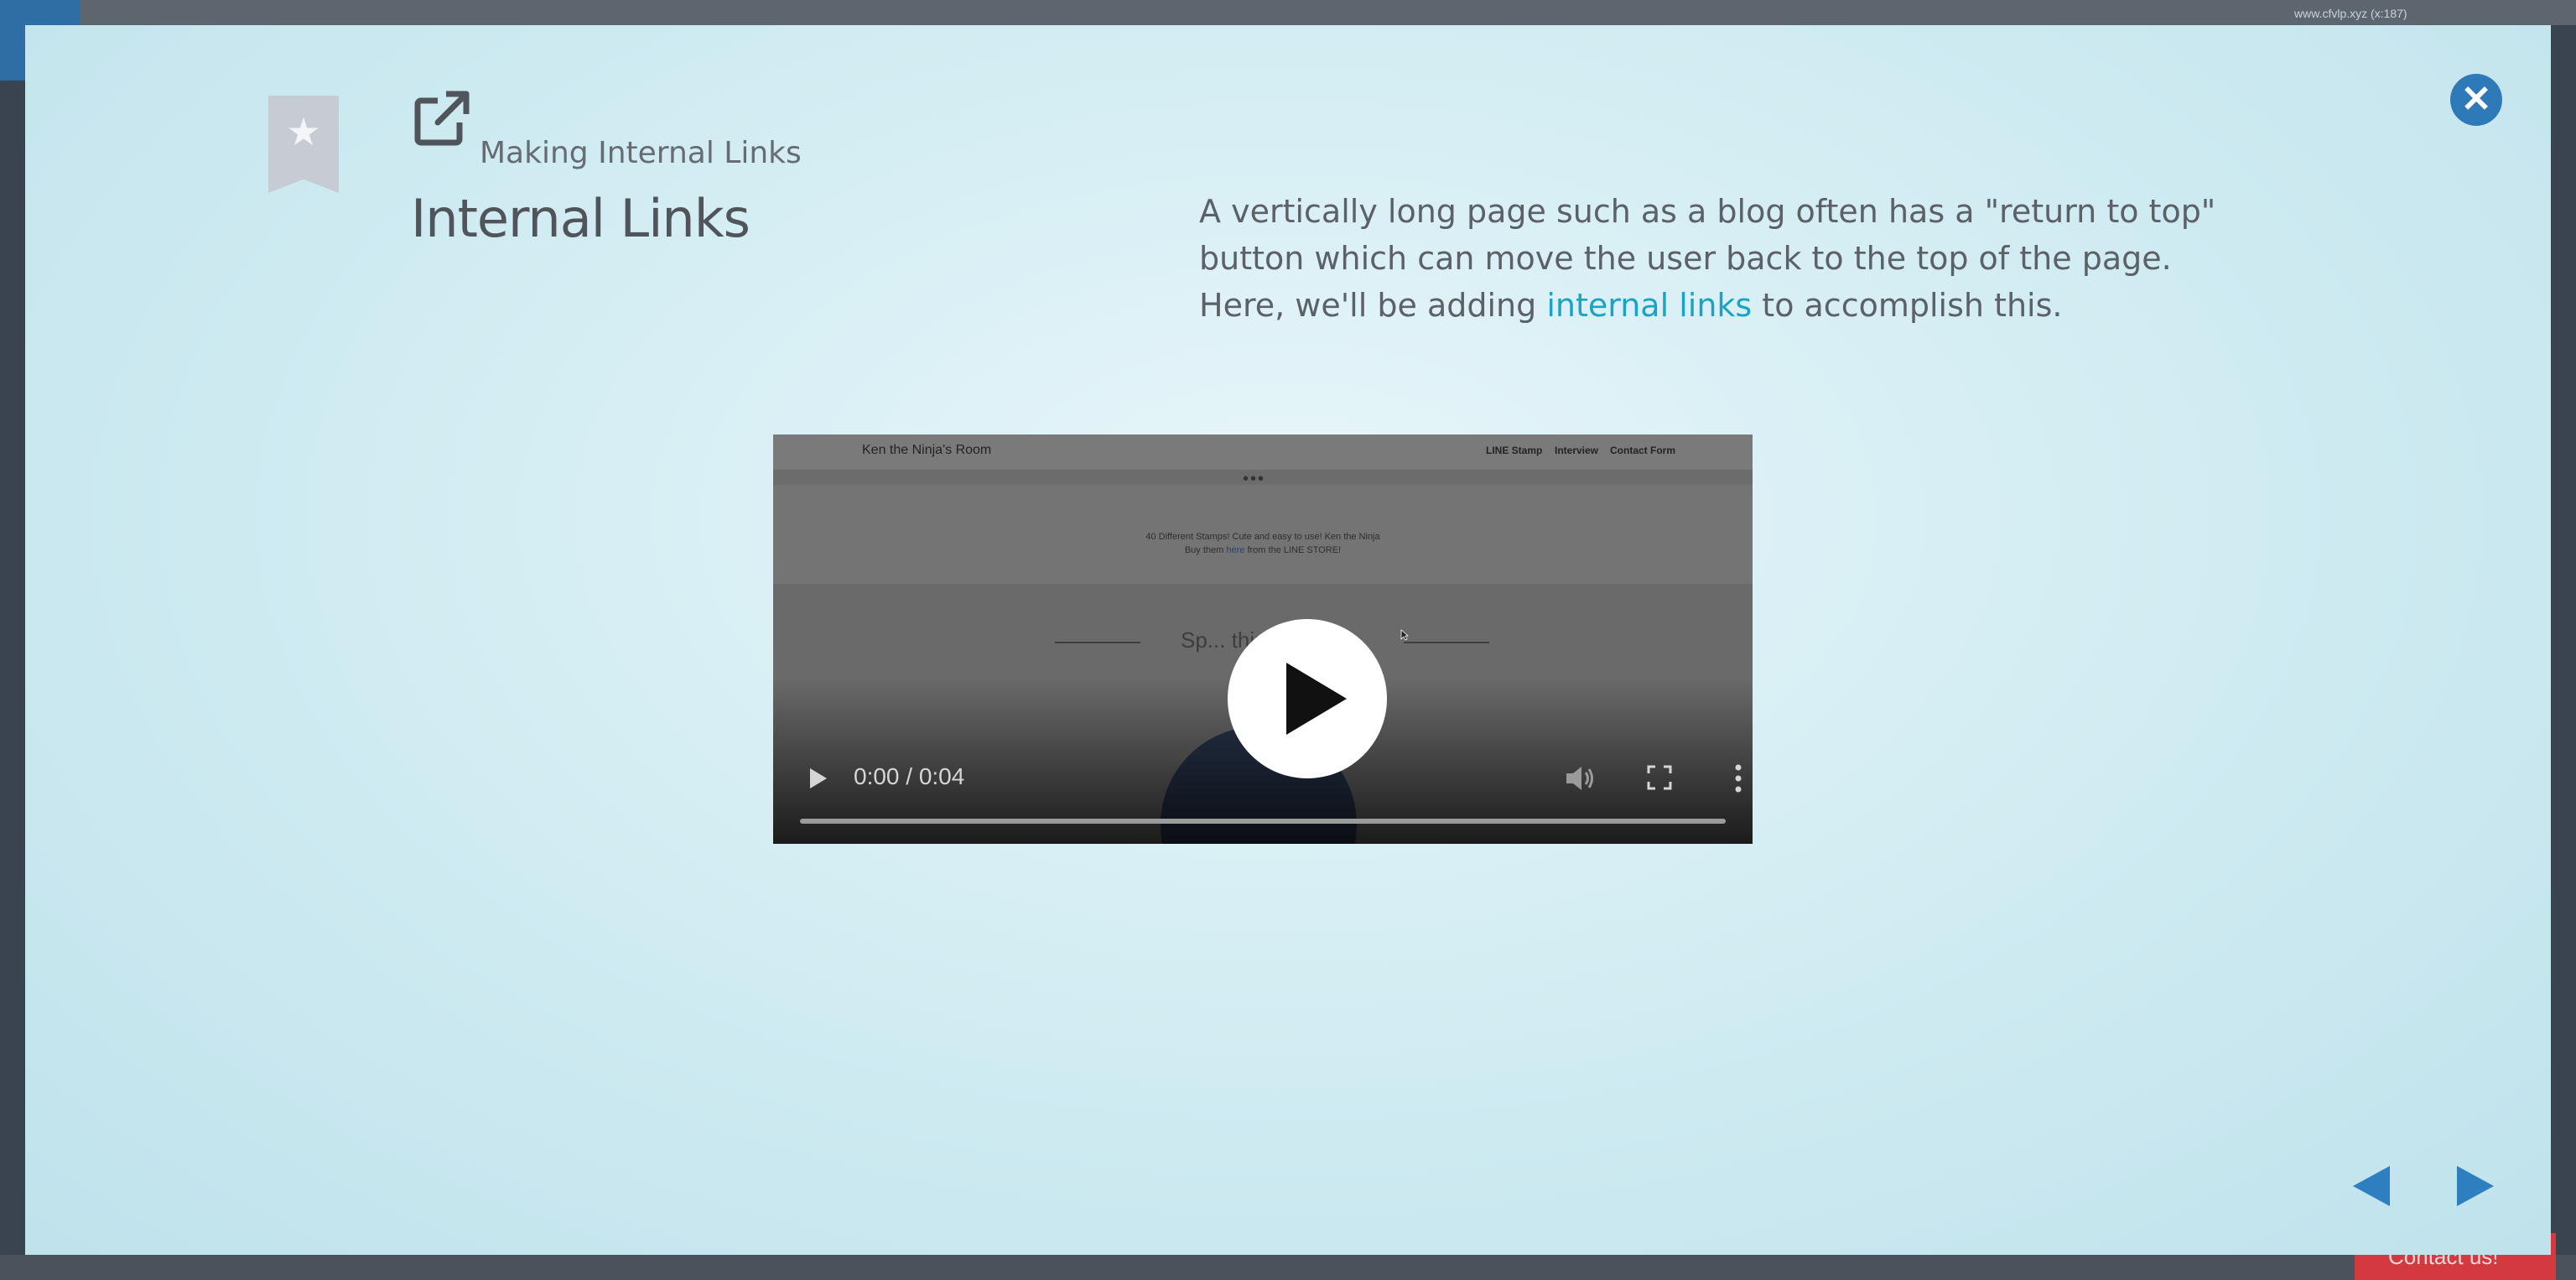  What do you see at coordinates (927, 450) in the screenshot?
I see `video-site-title: Ken the Ninja's Room` at bounding box center [927, 450].